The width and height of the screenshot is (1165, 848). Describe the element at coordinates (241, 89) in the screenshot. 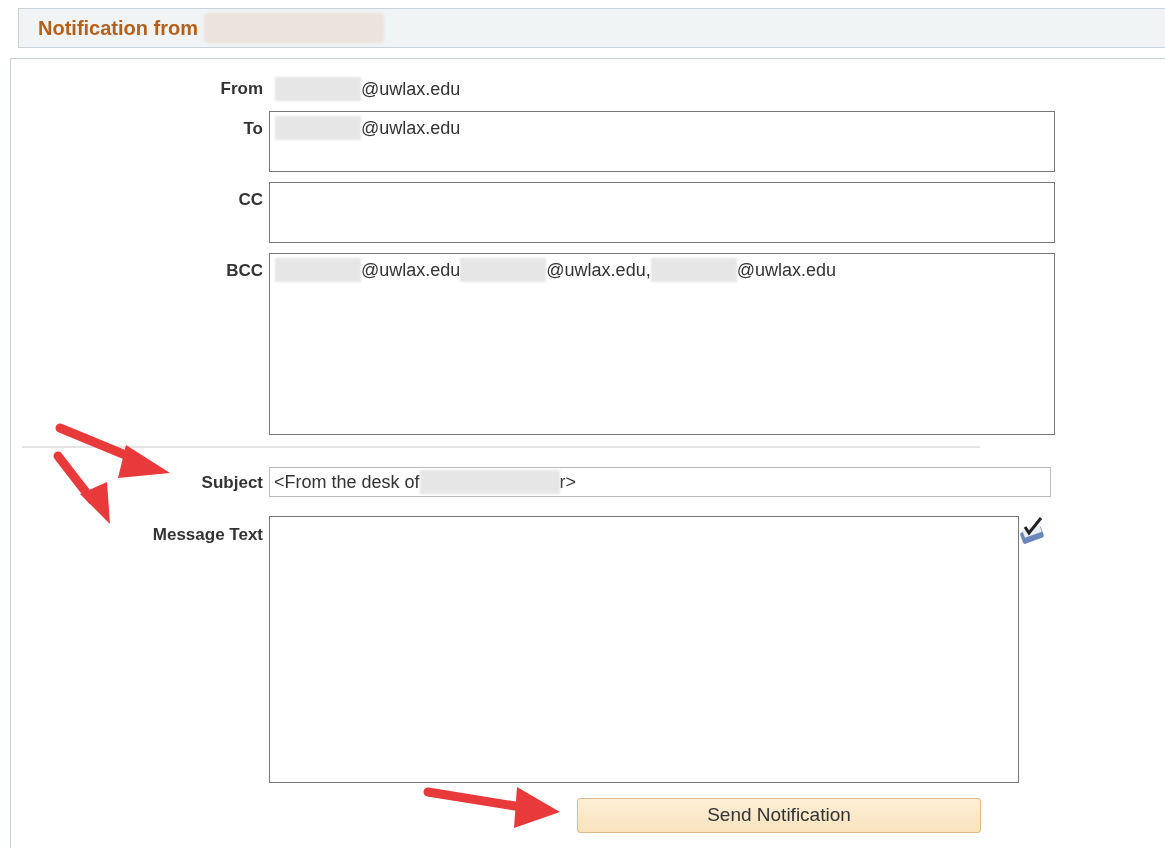

I see `field-label: From` at that location.